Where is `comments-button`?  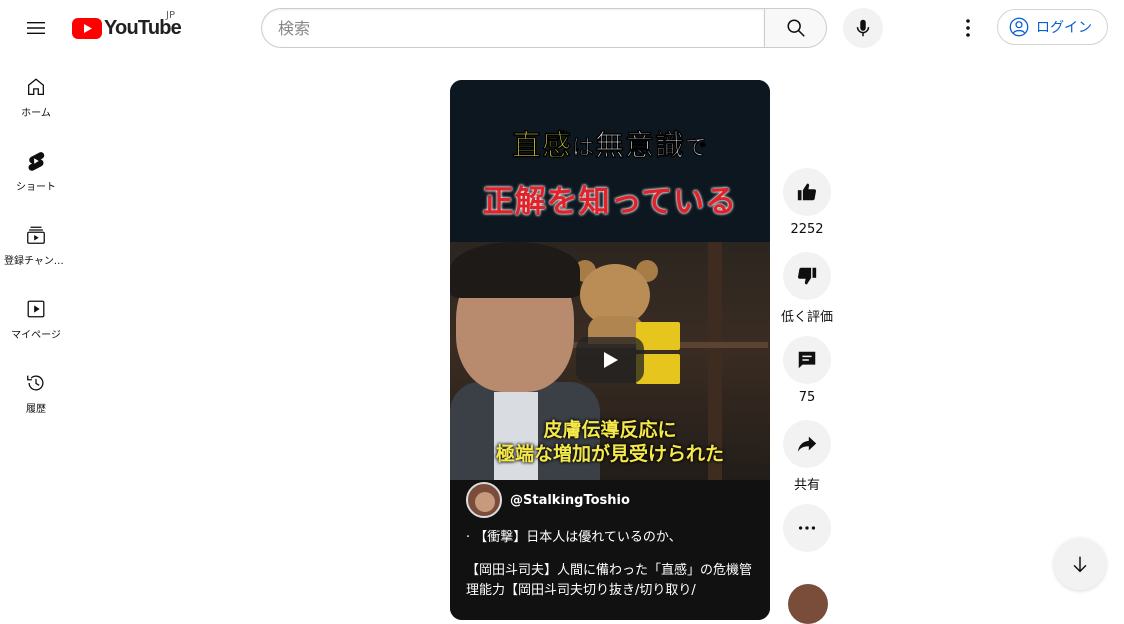
comments-button is located at coordinates (807, 360).